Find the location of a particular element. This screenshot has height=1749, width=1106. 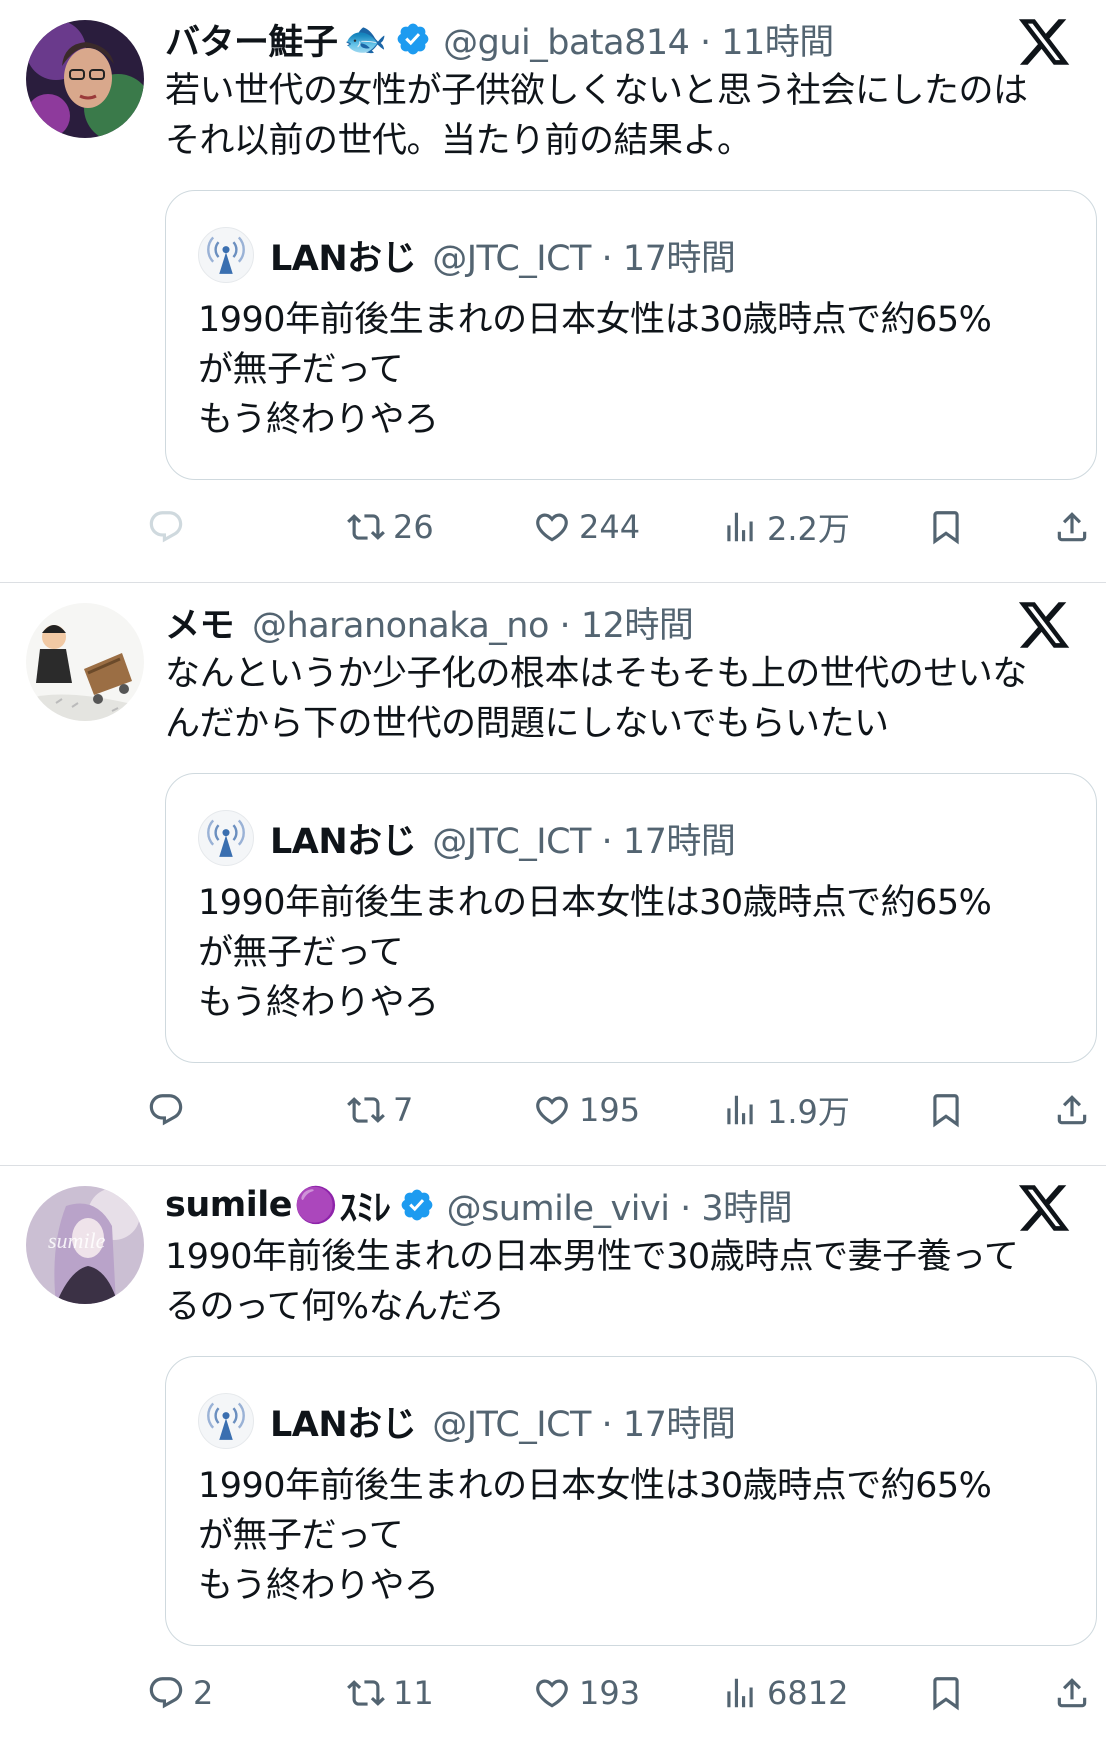

tweet-text: 1990年前後生まれの日本男性で30歳時点で妻子養って るのって何%なんだろ is located at coordinates (592, 1282).